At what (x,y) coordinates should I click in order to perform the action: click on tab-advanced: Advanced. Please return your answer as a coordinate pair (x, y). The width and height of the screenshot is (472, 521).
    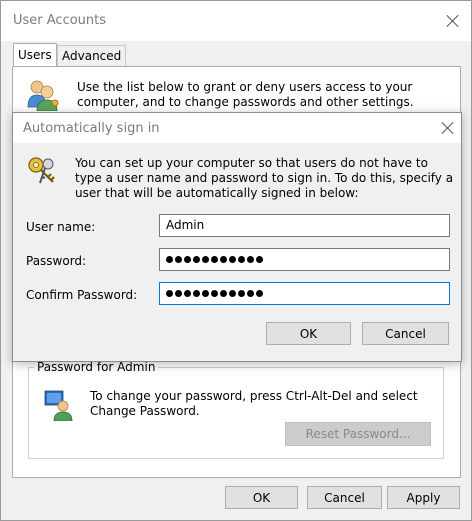
    Looking at the image, I should click on (92, 55).